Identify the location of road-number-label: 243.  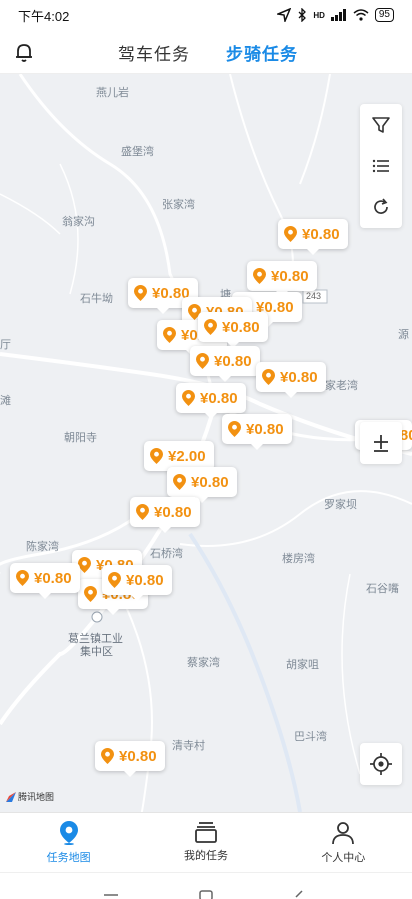
(314, 296).